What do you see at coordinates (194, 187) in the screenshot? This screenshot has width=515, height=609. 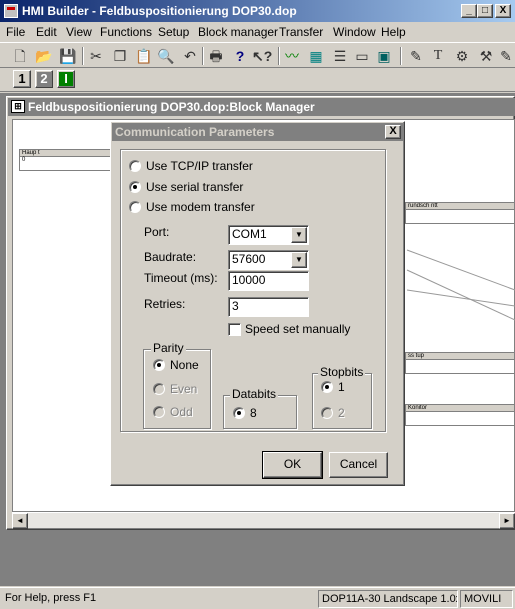 I see `serial-label: Use serial transfer` at bounding box center [194, 187].